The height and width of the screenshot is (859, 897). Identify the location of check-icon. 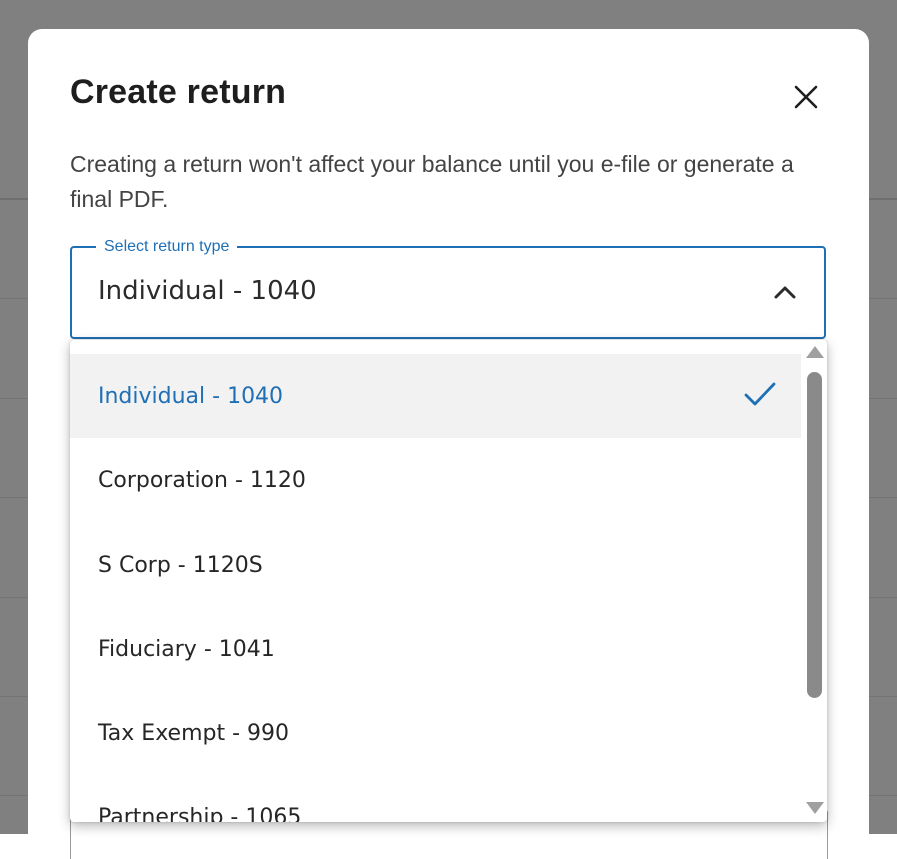
(760, 394).